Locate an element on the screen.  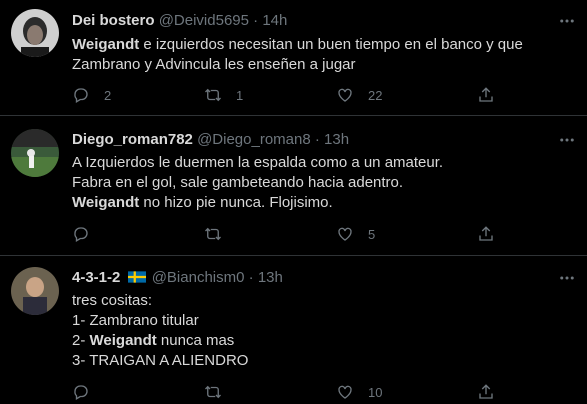
timestamp: 14h is located at coordinates (274, 20).